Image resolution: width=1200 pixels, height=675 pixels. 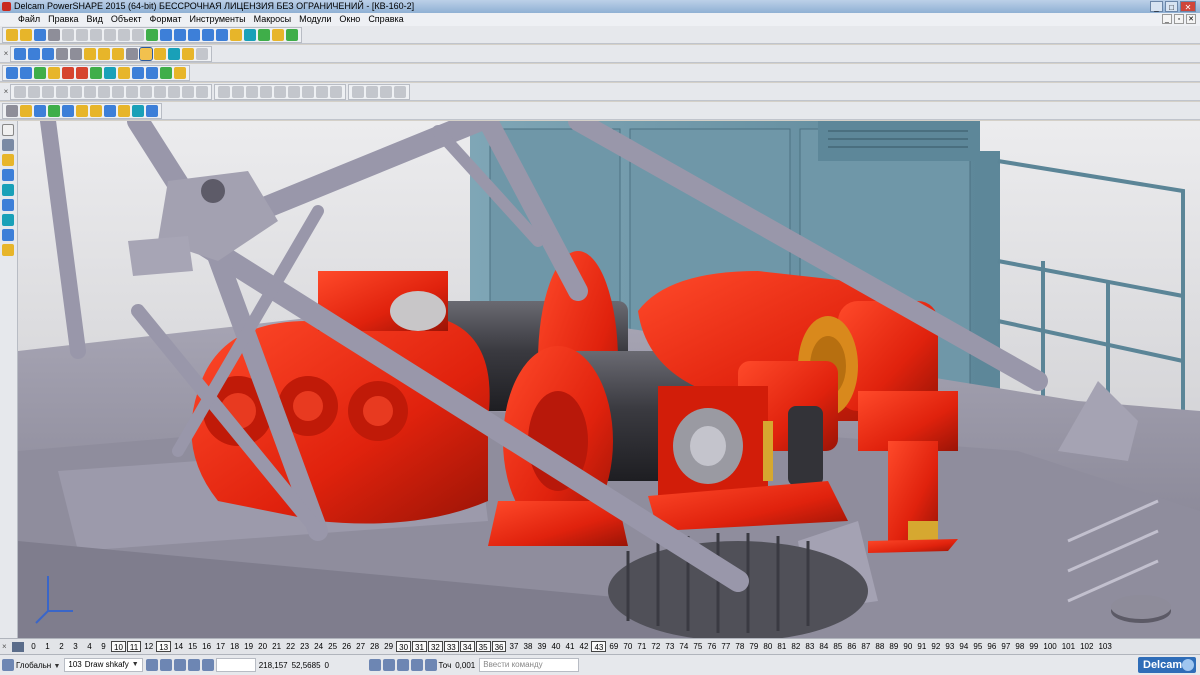 What do you see at coordinates (110, 34) in the screenshot?
I see `delete-icon` at bounding box center [110, 34].